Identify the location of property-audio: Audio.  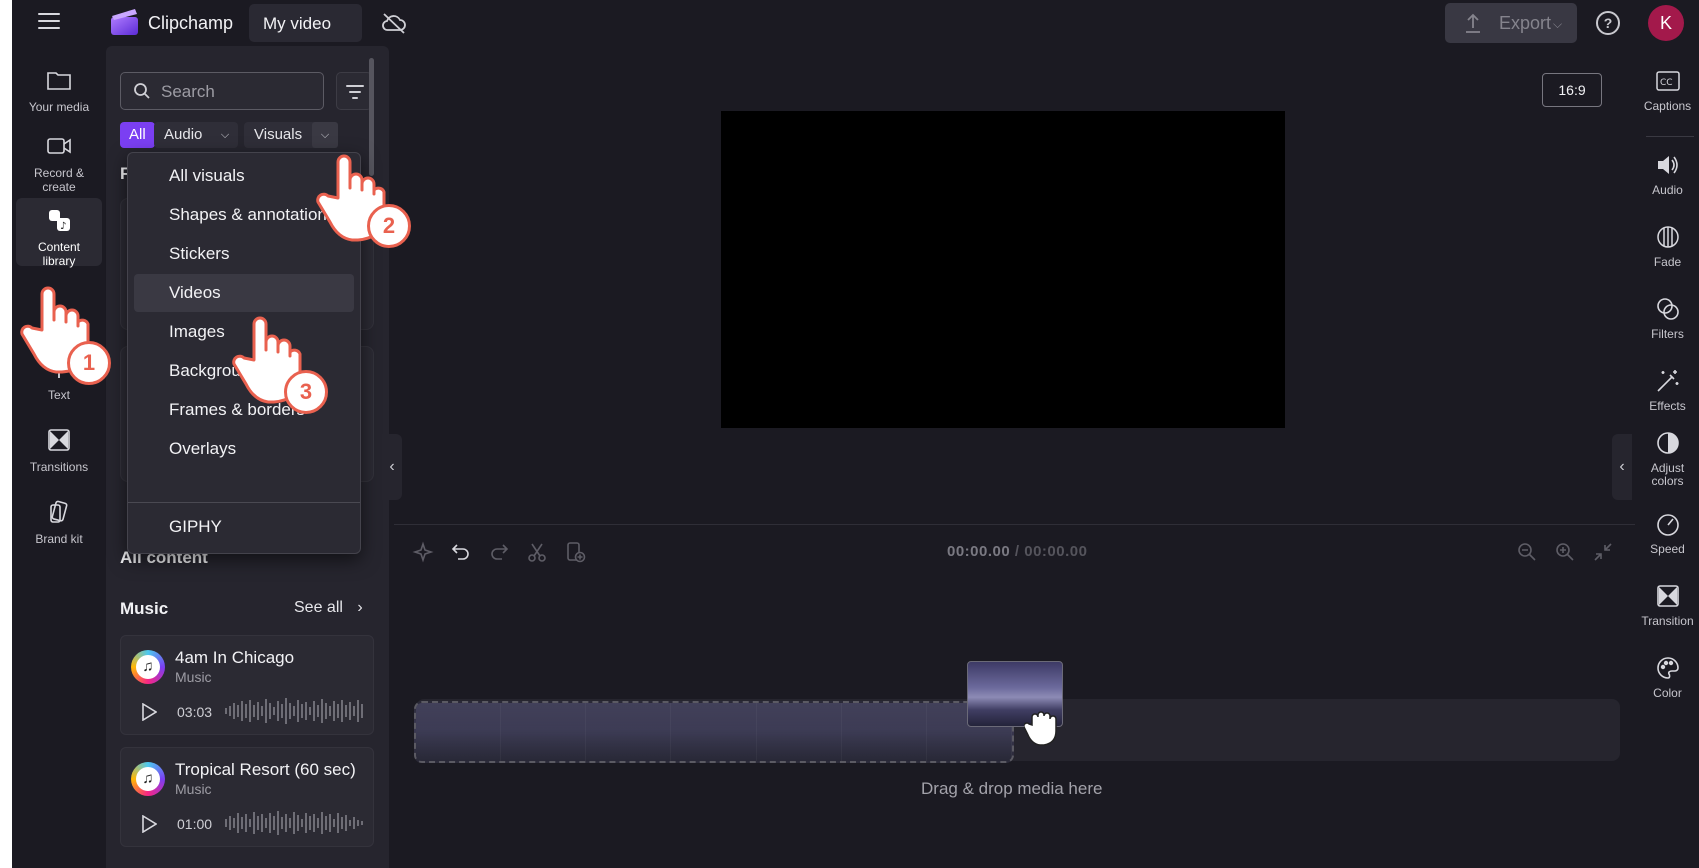
(1667, 174).